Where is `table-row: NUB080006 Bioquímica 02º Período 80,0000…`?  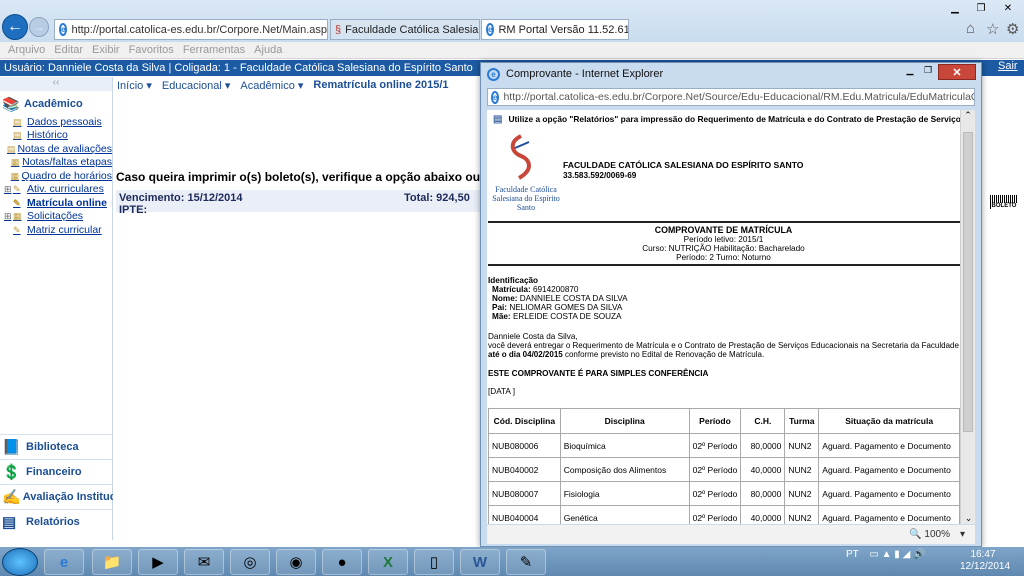
table-row: NUB080006 Bioquímica 02º Período 80,0000… is located at coordinates (724, 445).